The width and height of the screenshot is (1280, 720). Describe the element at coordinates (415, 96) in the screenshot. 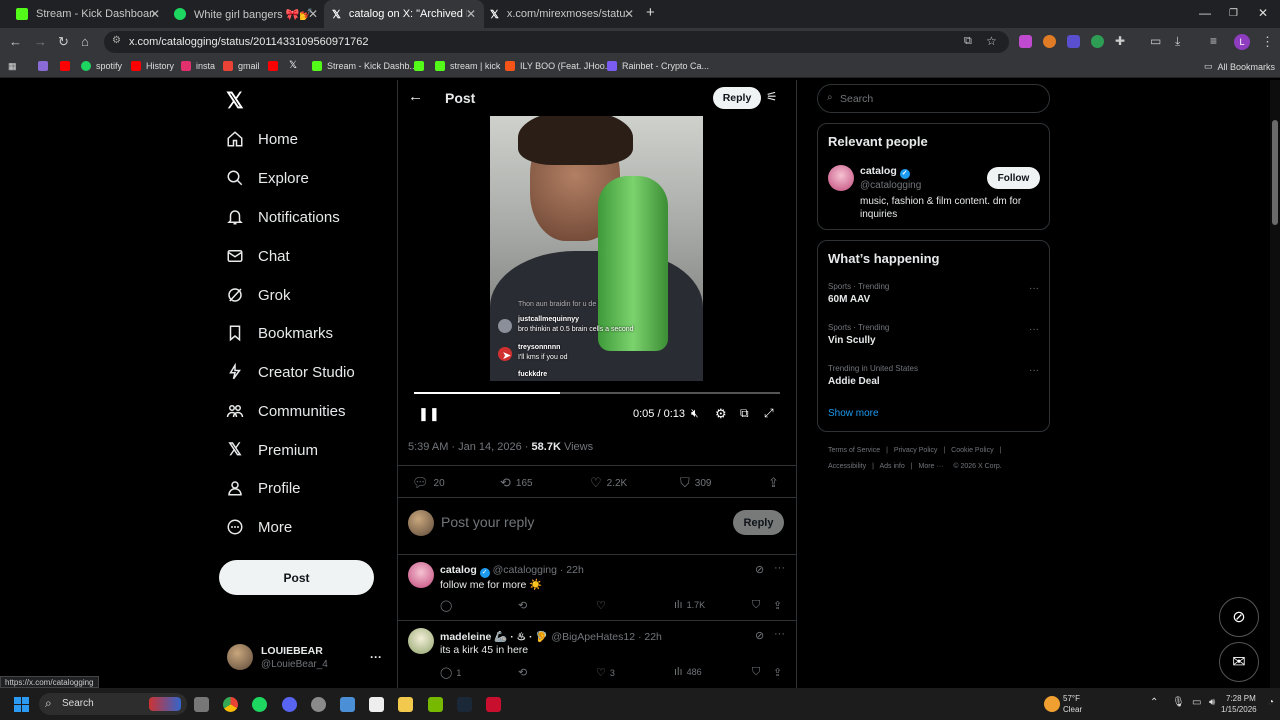

I see `back-arrow-icon: ←` at that location.